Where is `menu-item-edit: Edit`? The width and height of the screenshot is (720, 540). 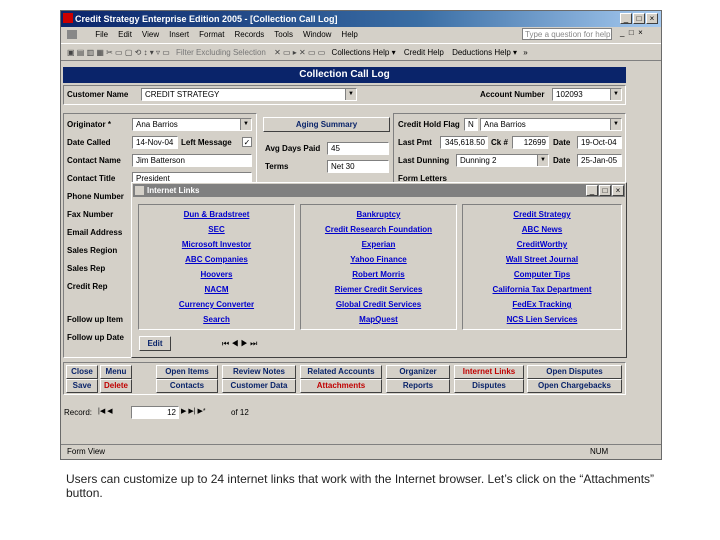
menu-item-edit: Edit is located at coordinates (125, 34).